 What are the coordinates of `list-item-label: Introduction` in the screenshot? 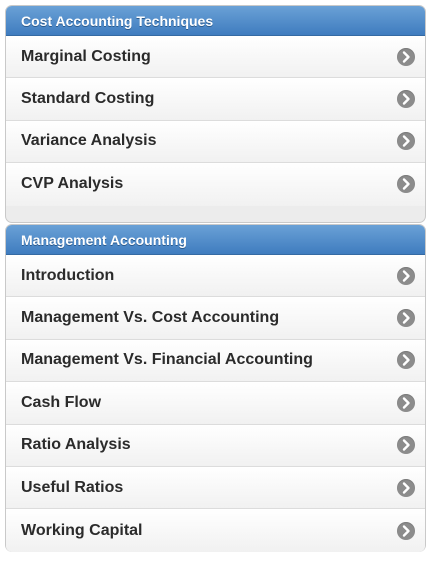 It's located at (68, 275).